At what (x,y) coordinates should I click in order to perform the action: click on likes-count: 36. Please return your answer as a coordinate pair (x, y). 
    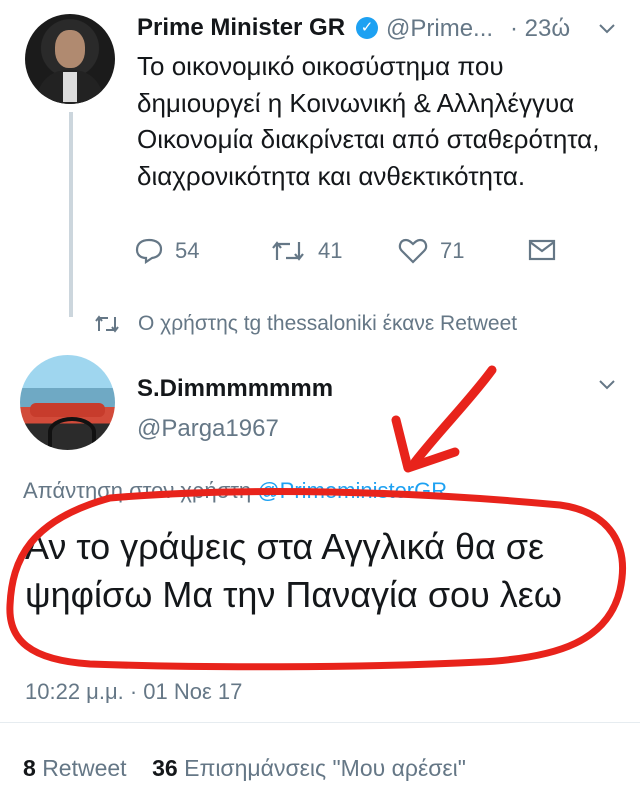
    Looking at the image, I should click on (165, 768).